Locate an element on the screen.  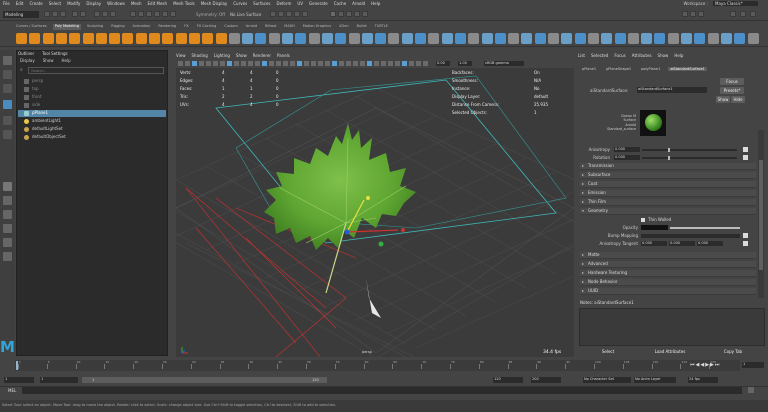
show-button: Show is located at coordinates (723, 99).